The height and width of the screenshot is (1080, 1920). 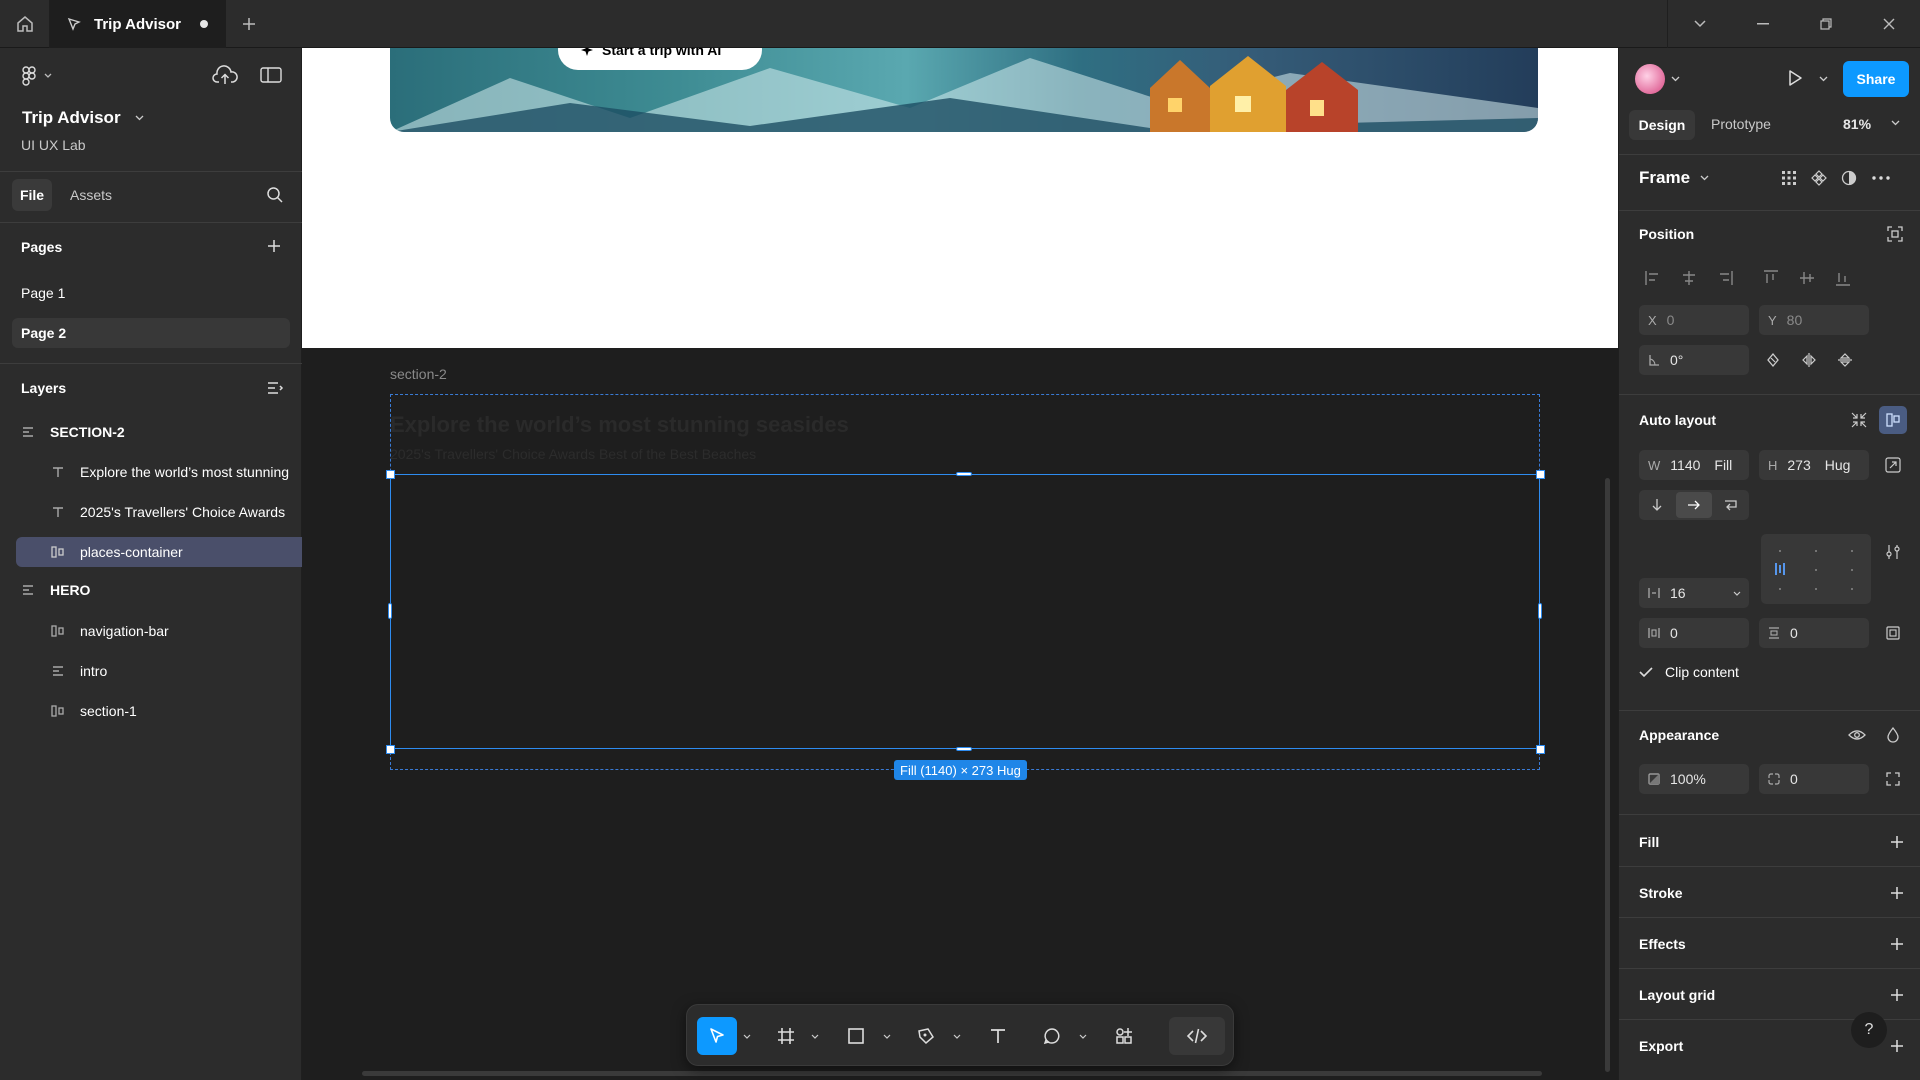 I want to click on blend-mode-button, so click(x=1893, y=735).